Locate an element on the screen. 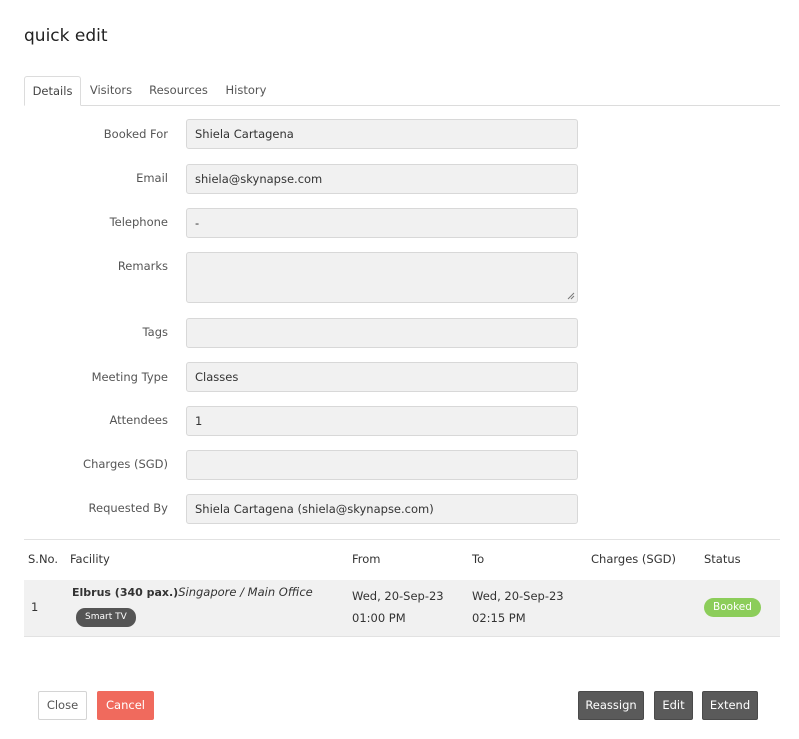  resize-grip-icon is located at coordinates (571, 296).